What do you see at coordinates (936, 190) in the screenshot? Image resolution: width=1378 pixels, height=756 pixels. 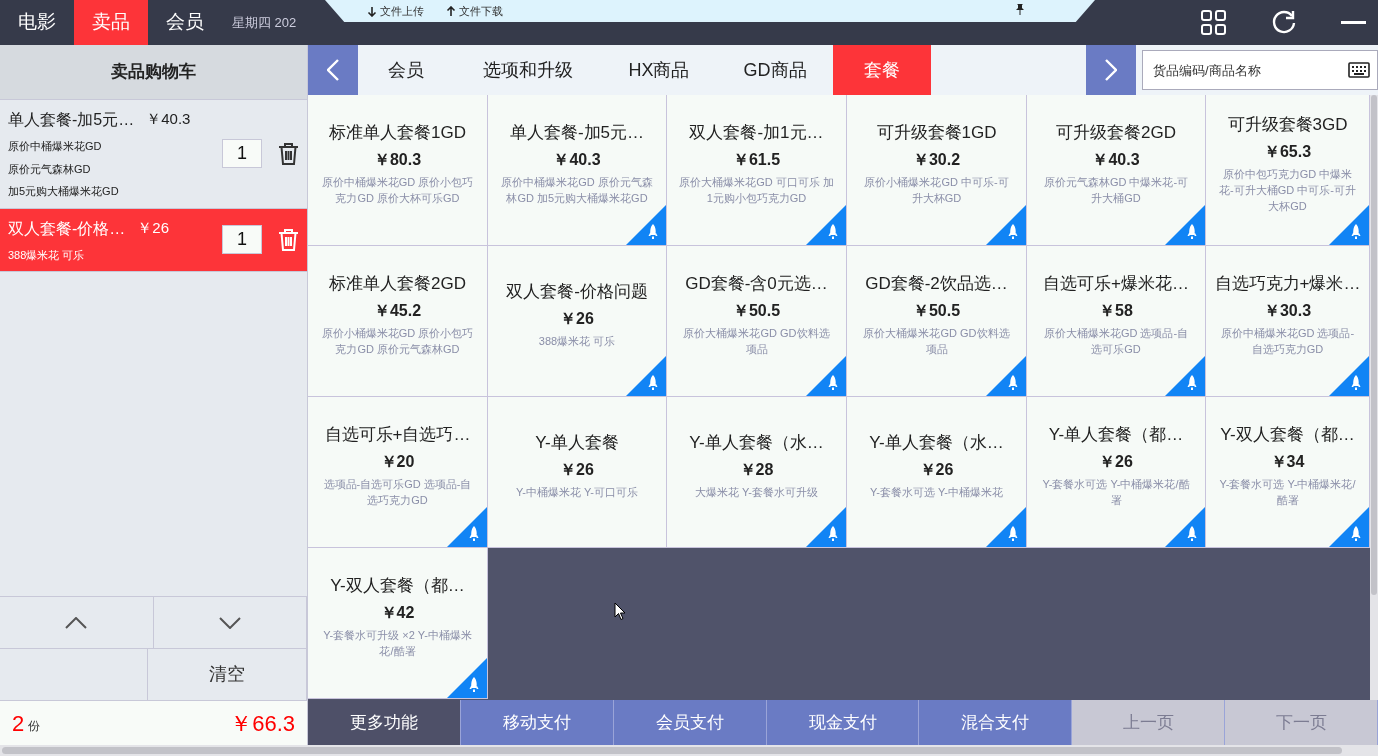 I see `product-description: 原价小桶爆米花GD 中可乐-可升大杯GD` at bounding box center [936, 190].